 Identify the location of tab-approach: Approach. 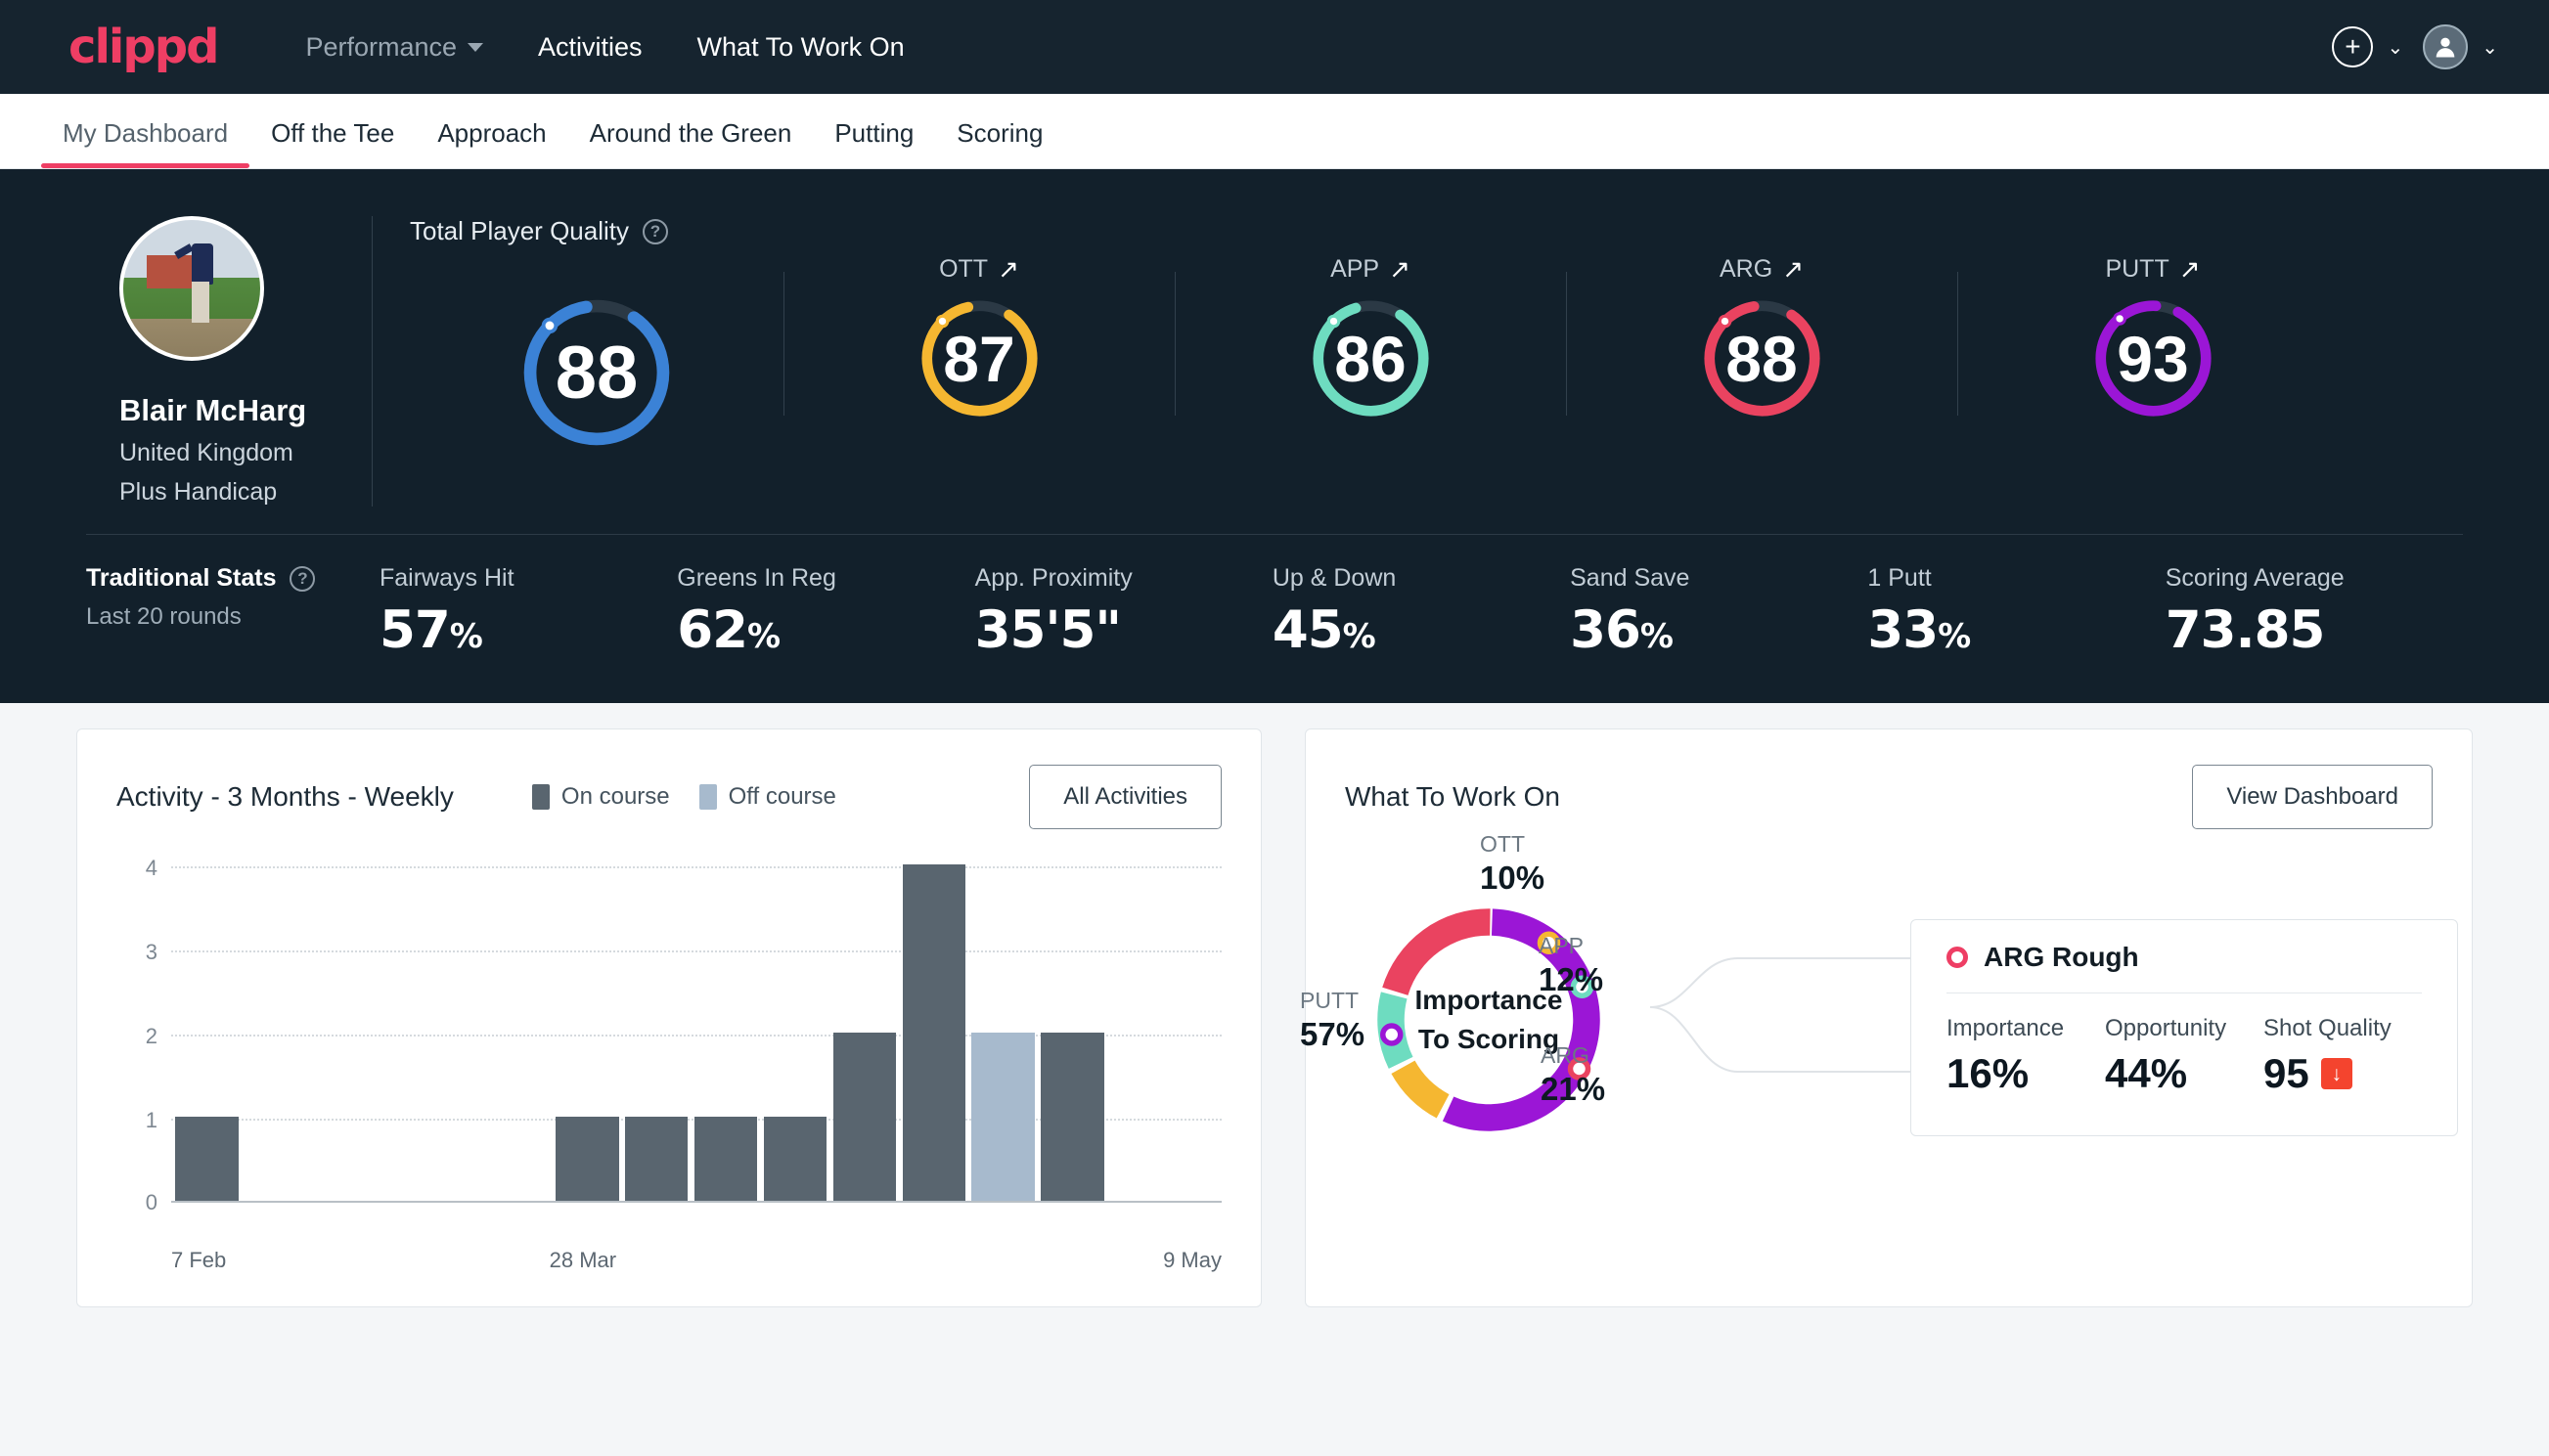
(492, 143).